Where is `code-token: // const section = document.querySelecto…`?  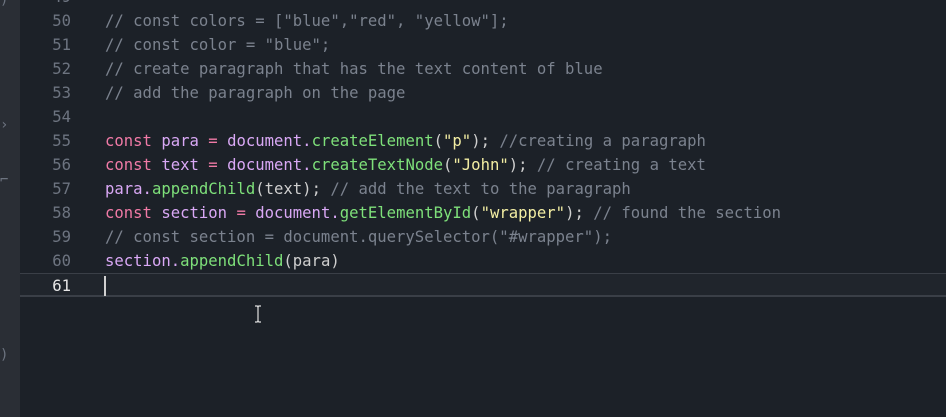 code-token: // const section = document.querySelecto… is located at coordinates (358, 237).